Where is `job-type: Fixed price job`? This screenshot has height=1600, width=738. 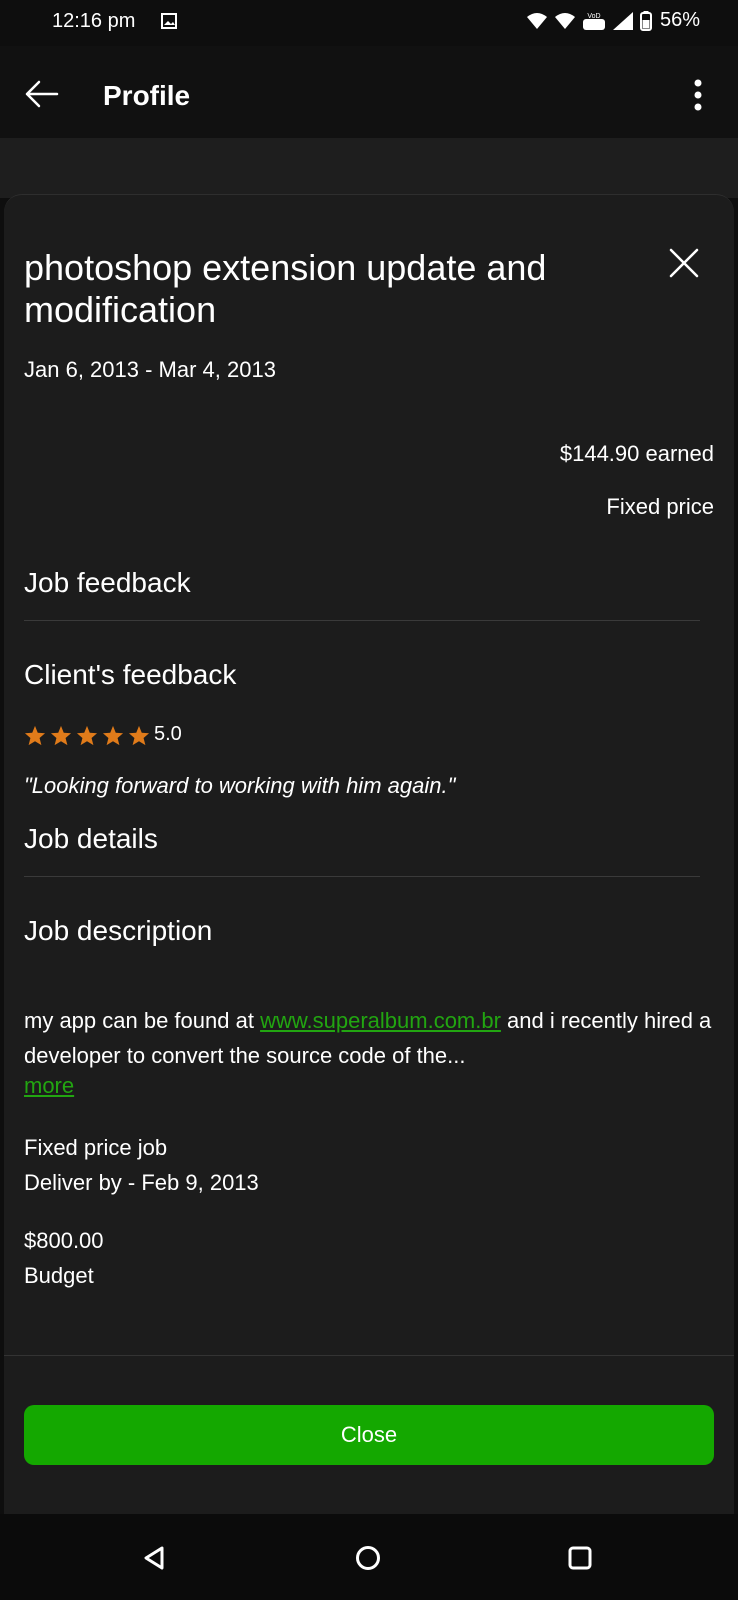
job-type: Fixed price job is located at coordinates (96, 1147).